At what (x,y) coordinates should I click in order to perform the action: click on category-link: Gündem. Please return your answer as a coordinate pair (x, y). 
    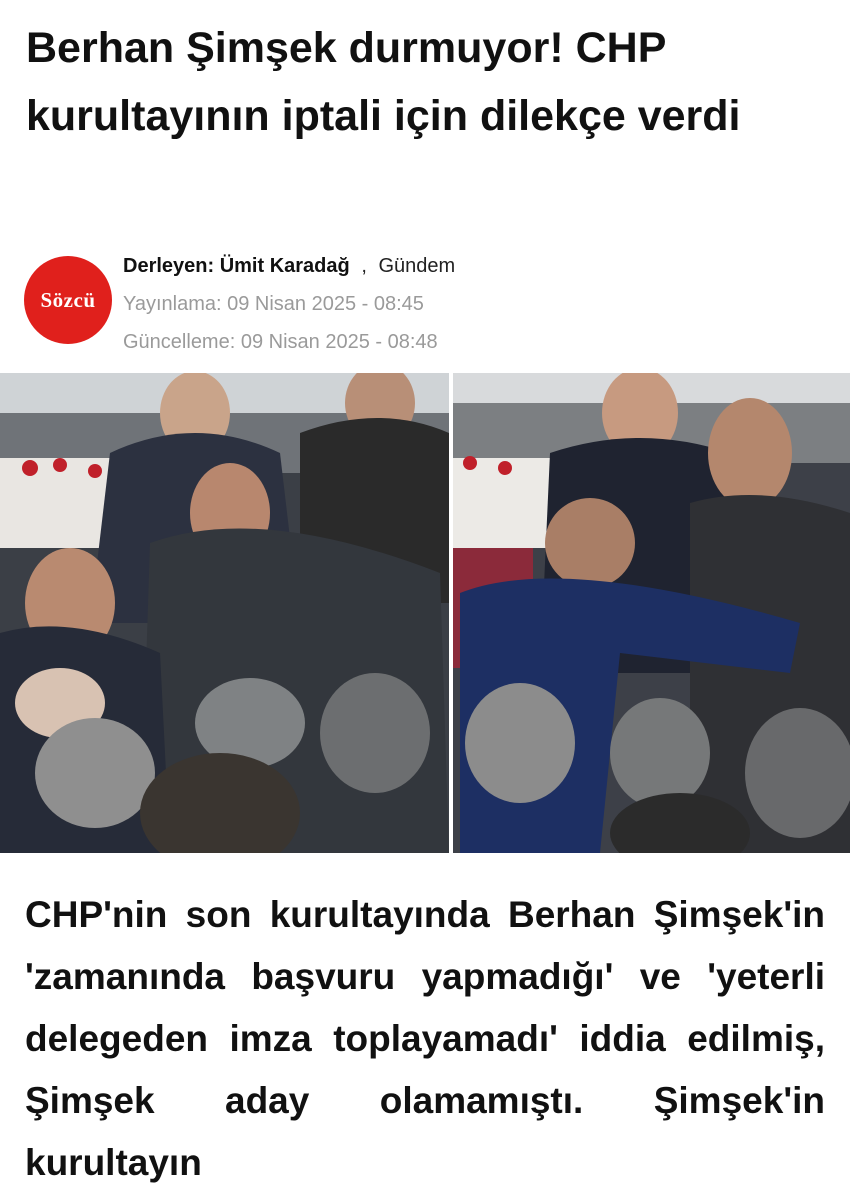
    Looking at the image, I should click on (416, 266).